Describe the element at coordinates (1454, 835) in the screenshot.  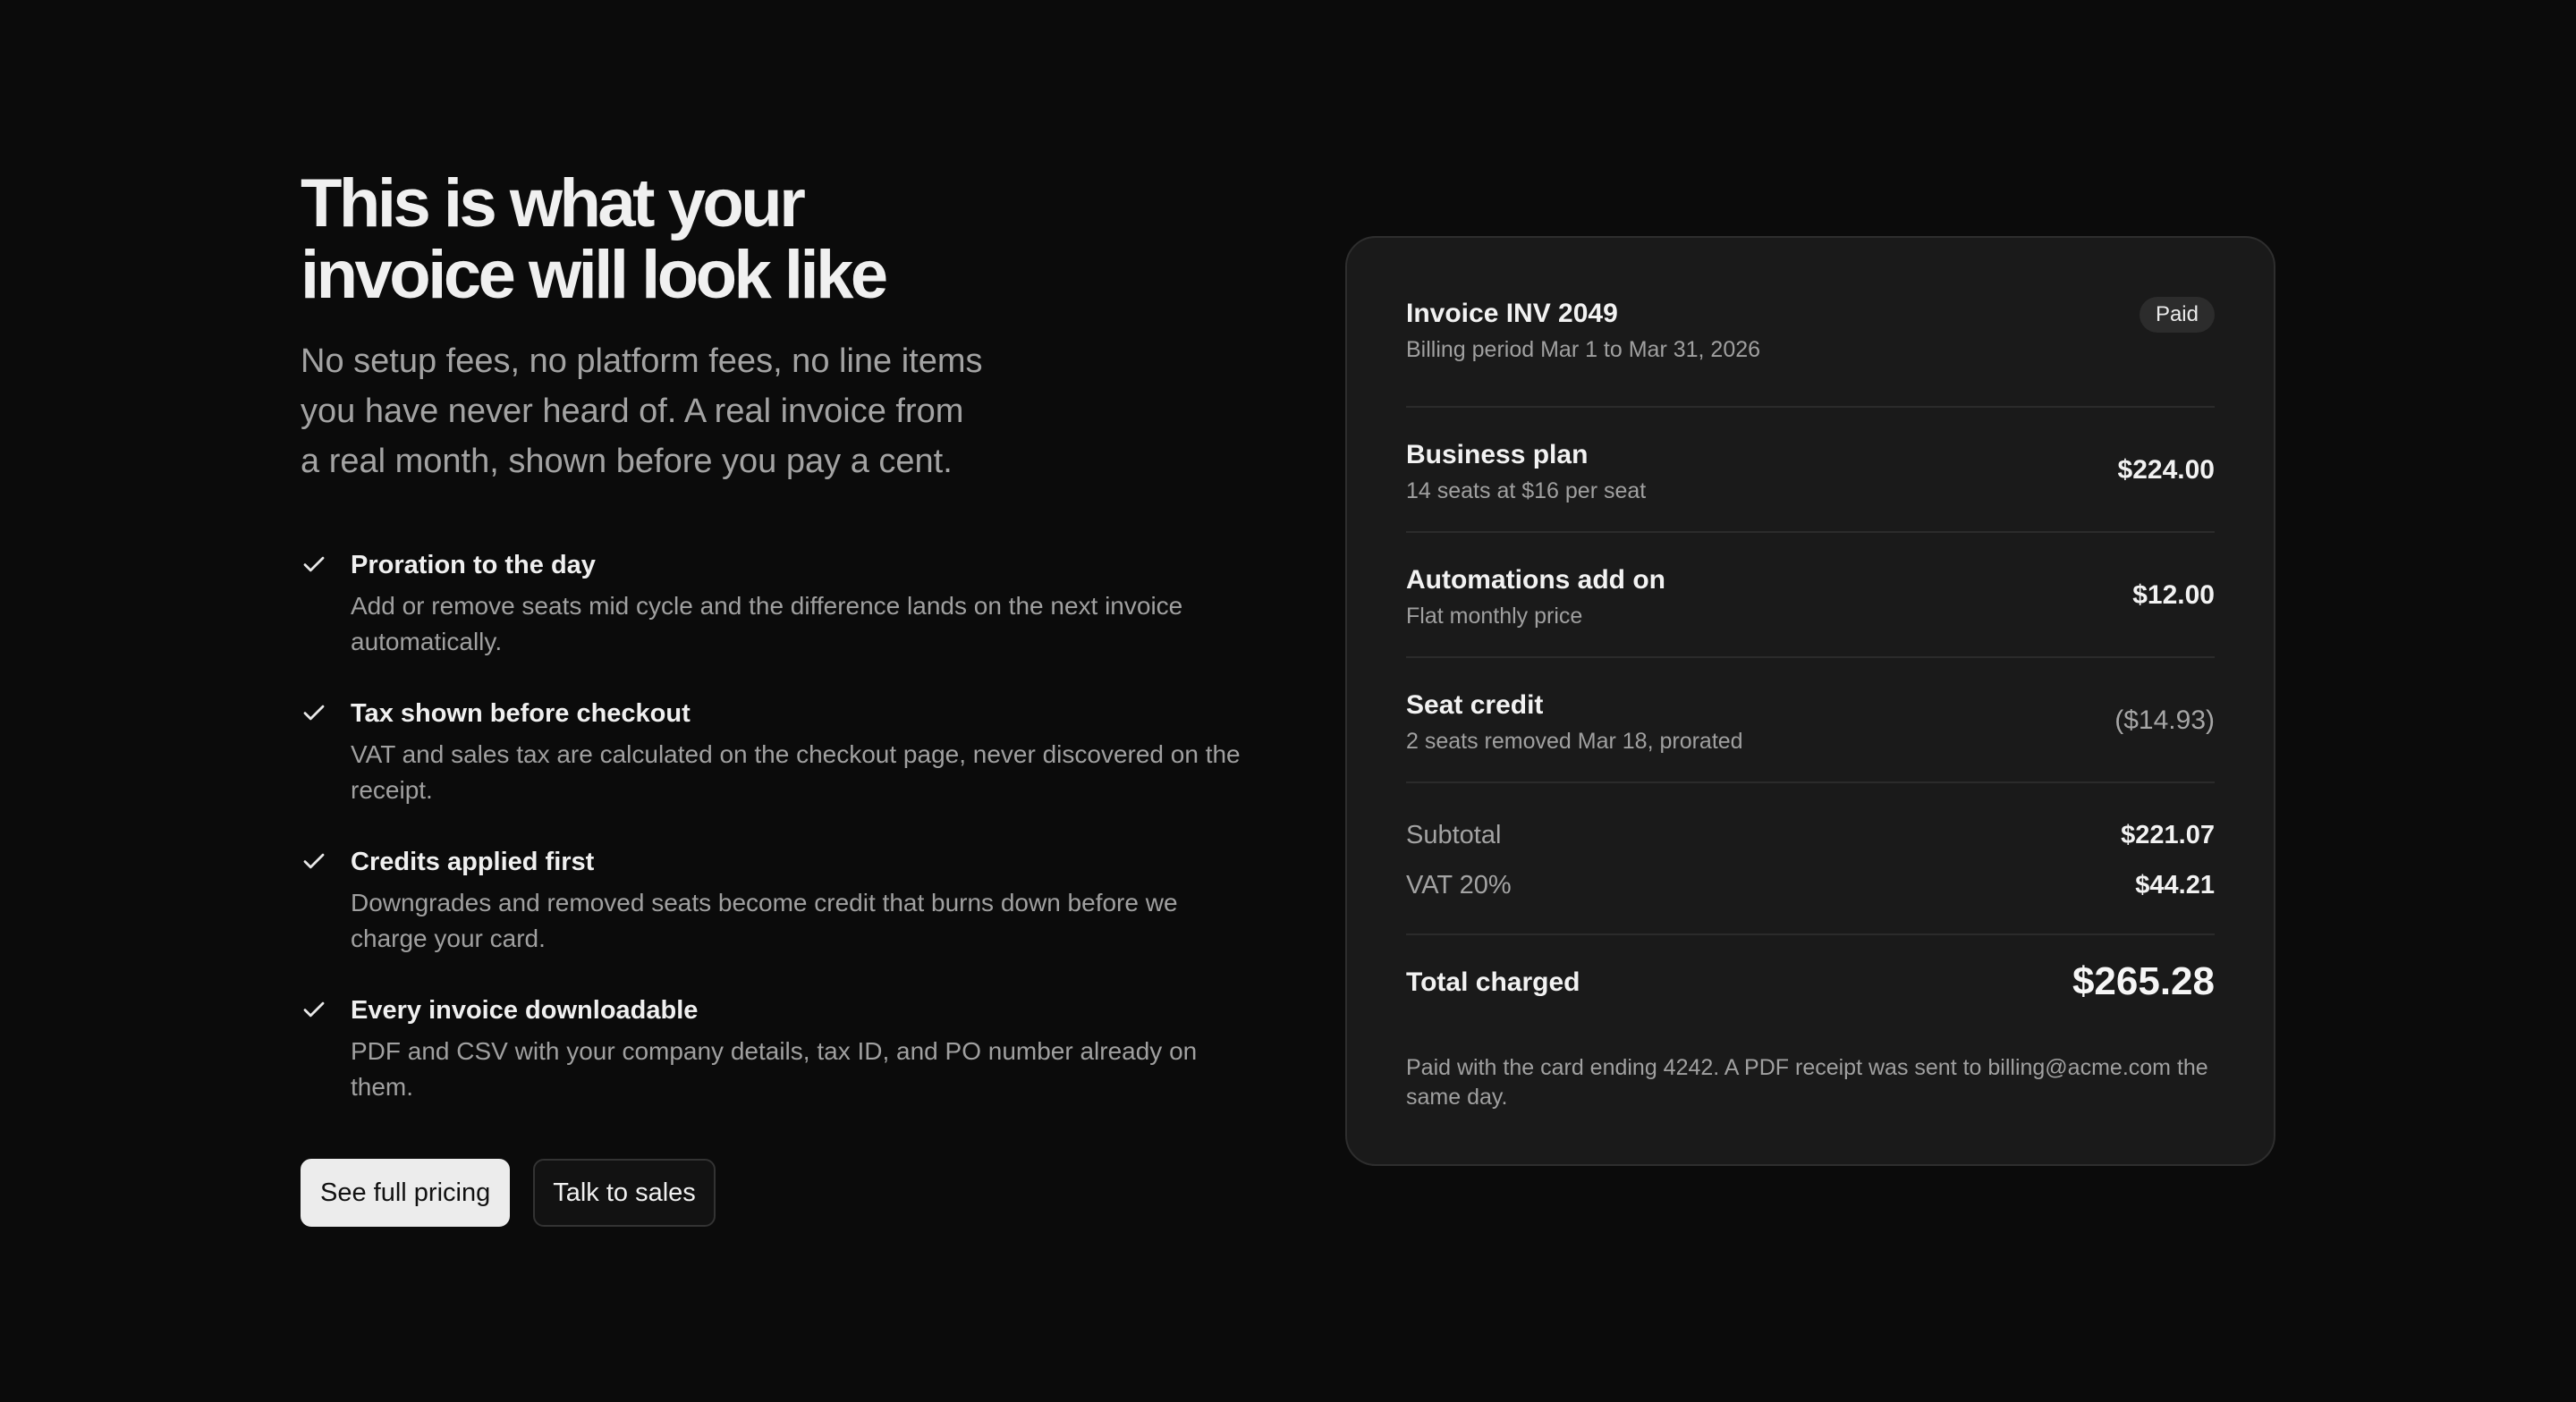
I see `subtotal-label: Subtotal` at that location.